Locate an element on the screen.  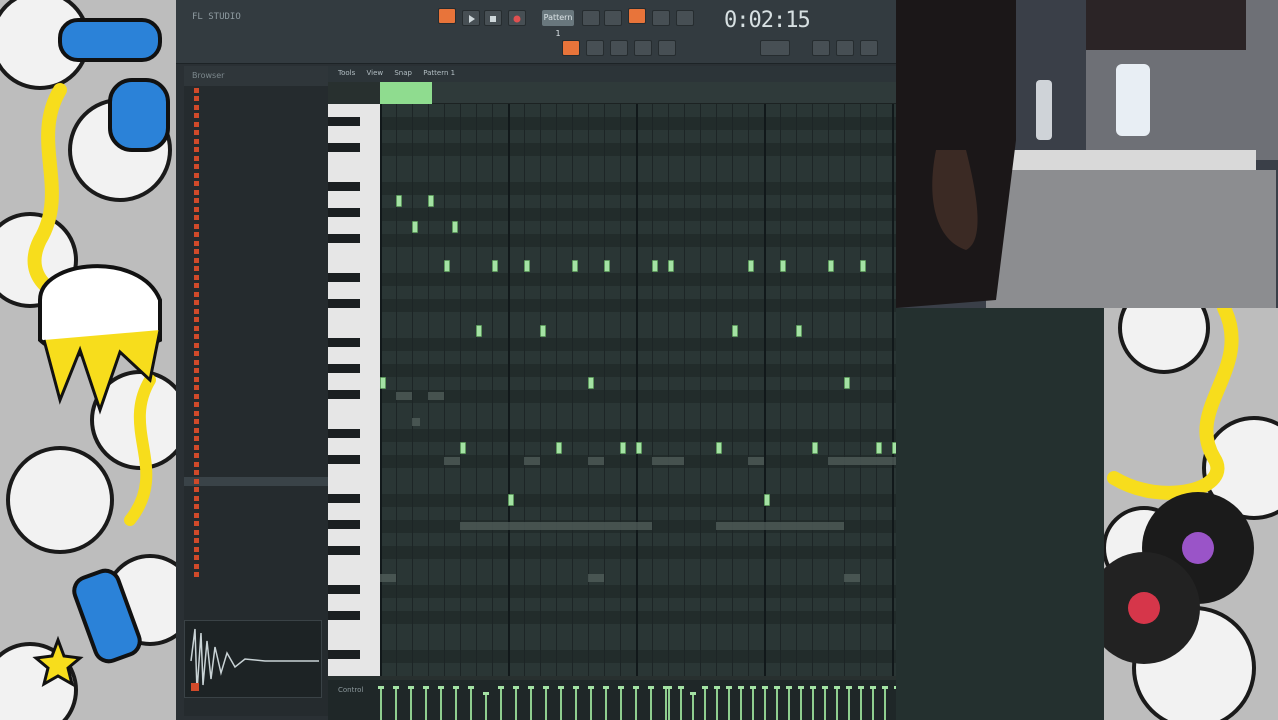
step-edit-button is located at coordinates (637, 16).